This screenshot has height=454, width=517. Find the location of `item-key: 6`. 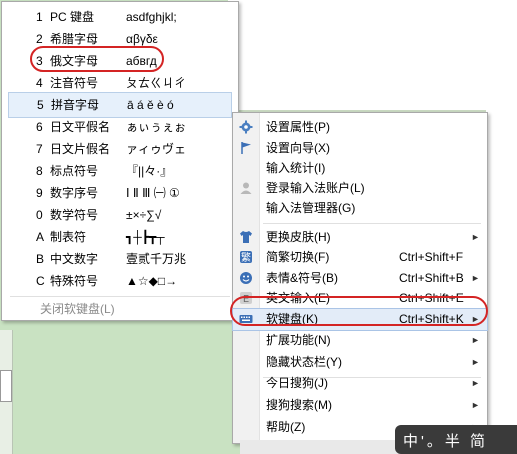

item-key: 6 is located at coordinates (39, 127).